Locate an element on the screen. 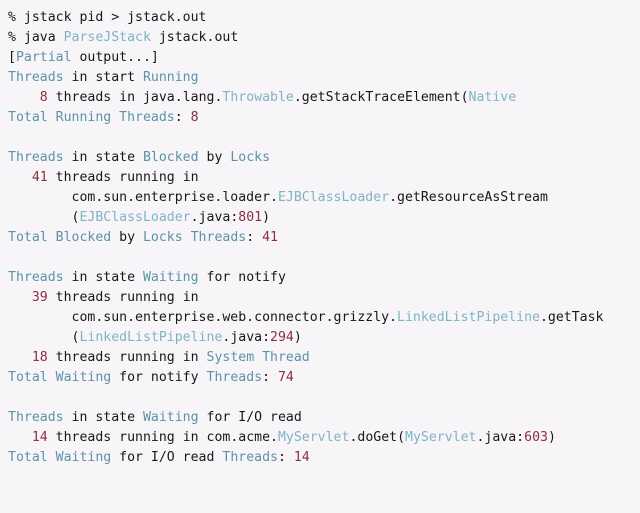 The height and width of the screenshot is (513, 640). token-plain: com.sun.enterprise.loader. is located at coordinates (143, 197).